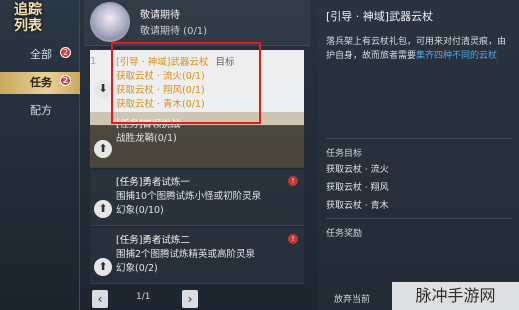  I want to click on sidebar-item-quests: 任务 2, so click(40, 83).